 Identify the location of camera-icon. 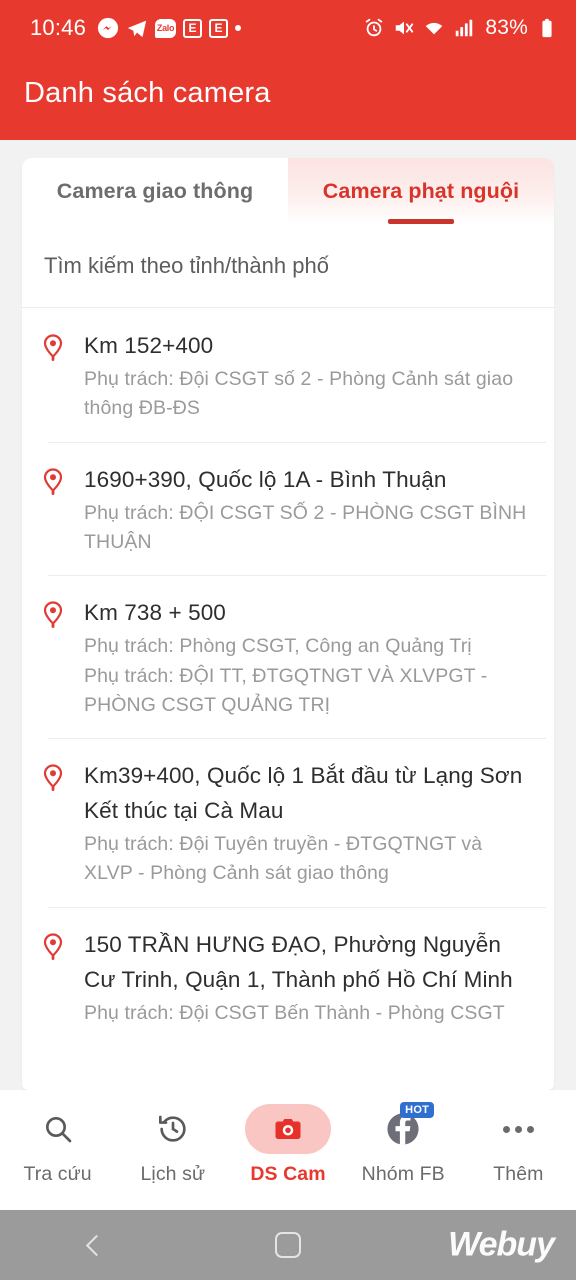
(288, 1129).